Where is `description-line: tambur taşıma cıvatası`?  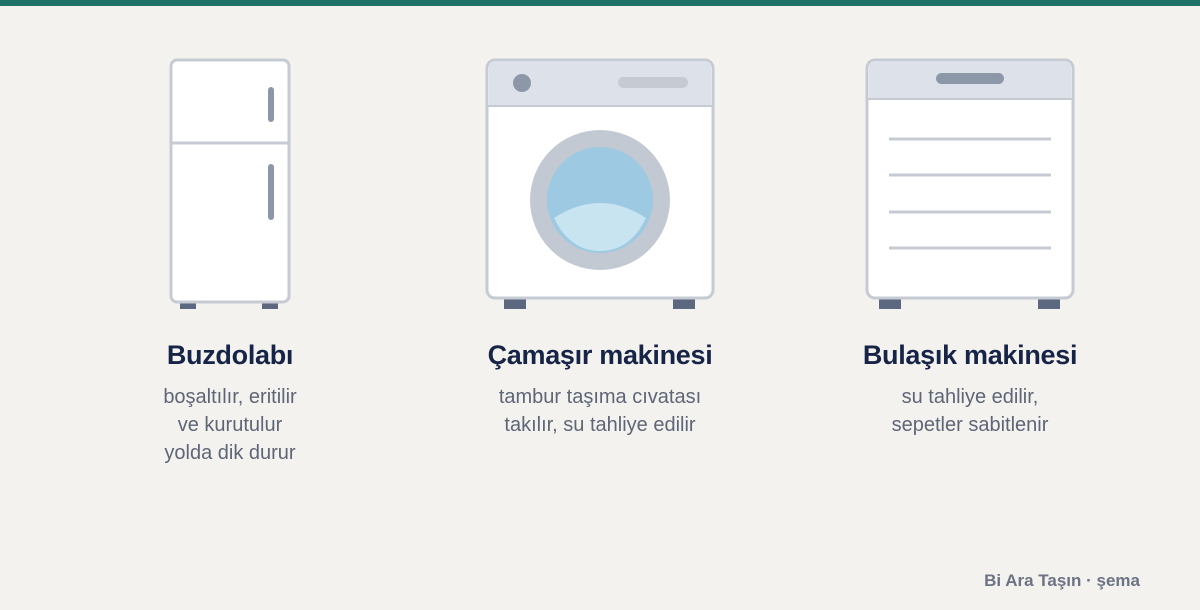 description-line: tambur taşıma cıvatası is located at coordinates (600, 397).